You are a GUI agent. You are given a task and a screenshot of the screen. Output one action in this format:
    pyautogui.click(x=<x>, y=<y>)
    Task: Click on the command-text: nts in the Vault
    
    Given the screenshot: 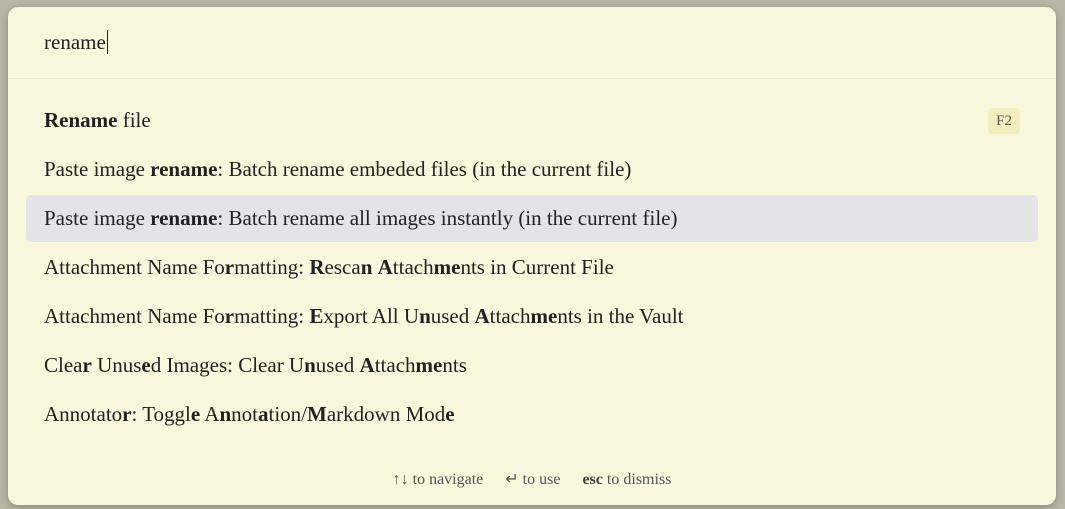 What is the action you would take?
    pyautogui.click(x=620, y=316)
    